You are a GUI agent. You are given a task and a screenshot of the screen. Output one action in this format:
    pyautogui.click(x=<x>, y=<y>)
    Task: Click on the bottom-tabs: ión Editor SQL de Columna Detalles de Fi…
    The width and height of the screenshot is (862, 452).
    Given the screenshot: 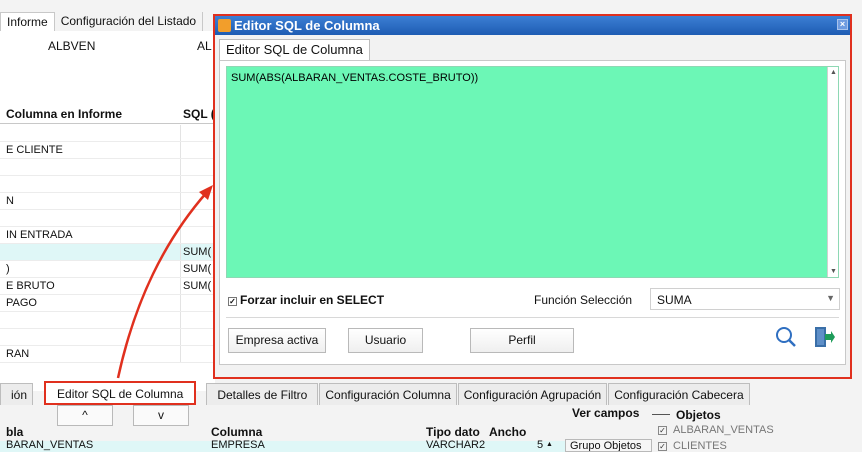 What is the action you would take?
    pyautogui.click(x=375, y=393)
    